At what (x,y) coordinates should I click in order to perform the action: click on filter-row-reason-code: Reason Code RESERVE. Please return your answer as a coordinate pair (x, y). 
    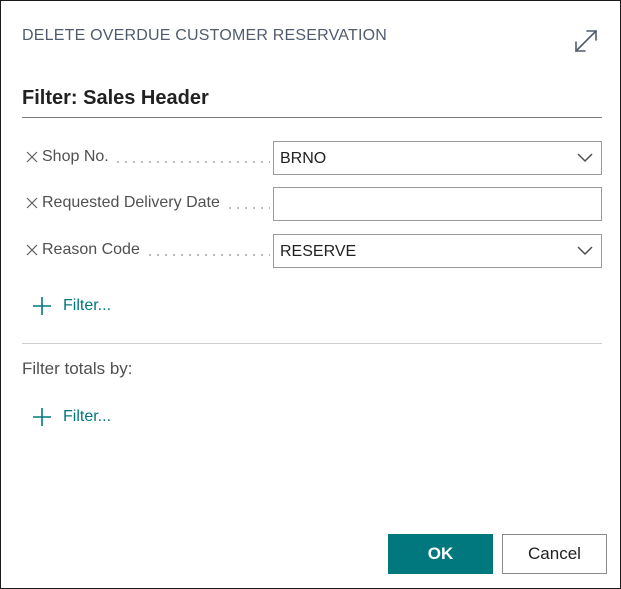
    Looking at the image, I should click on (312, 252).